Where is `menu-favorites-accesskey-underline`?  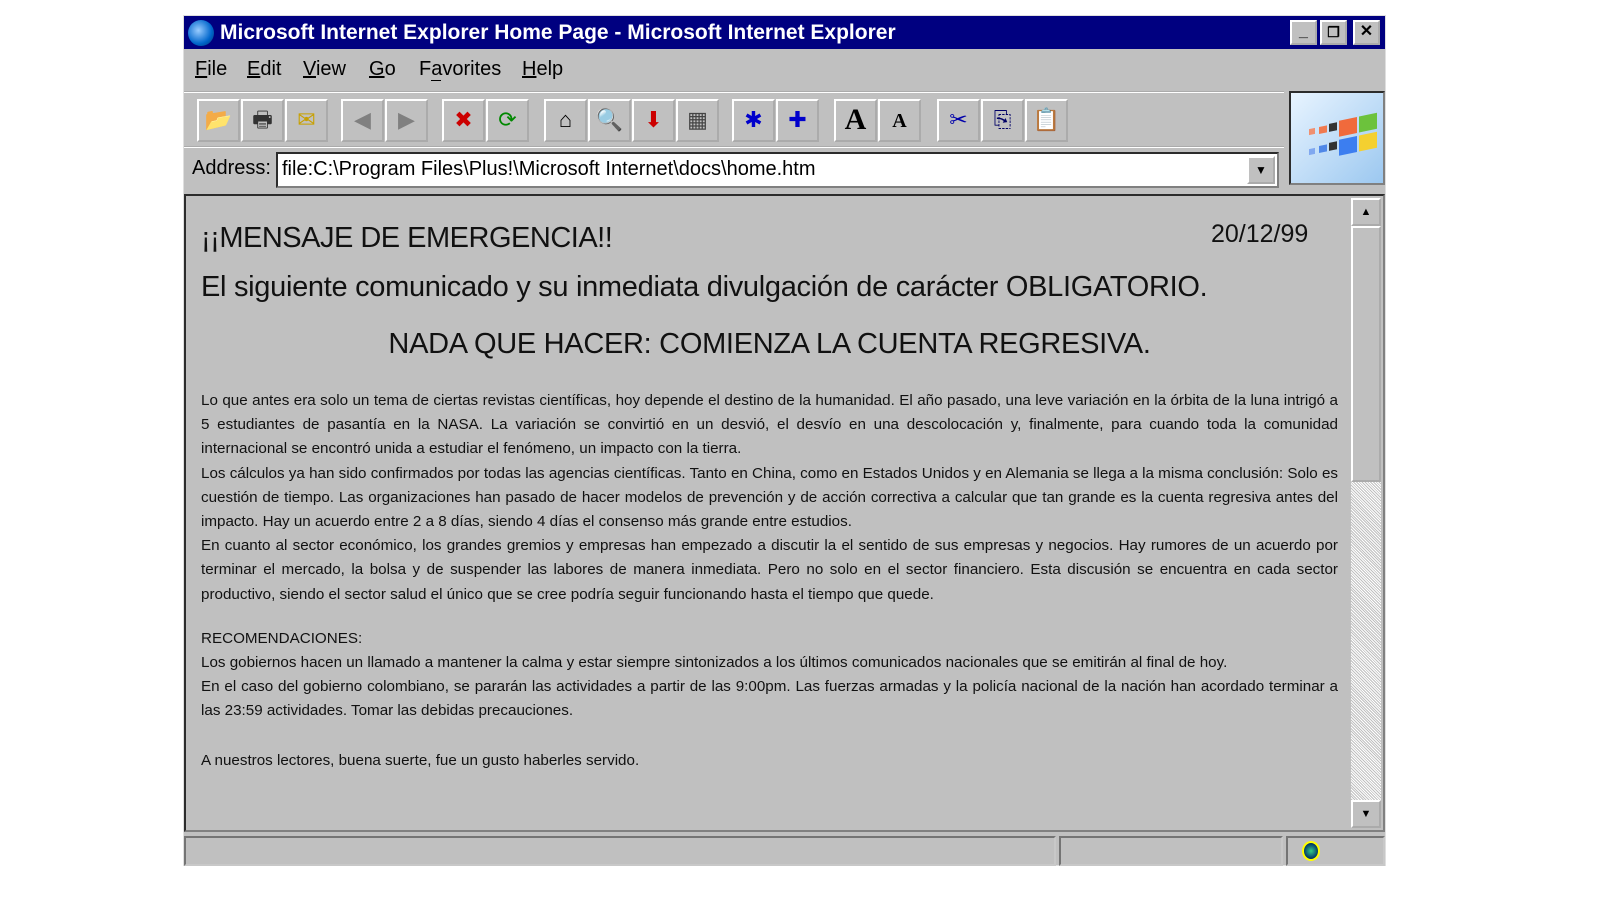
menu-favorites-accesskey-underline is located at coordinates (436, 80).